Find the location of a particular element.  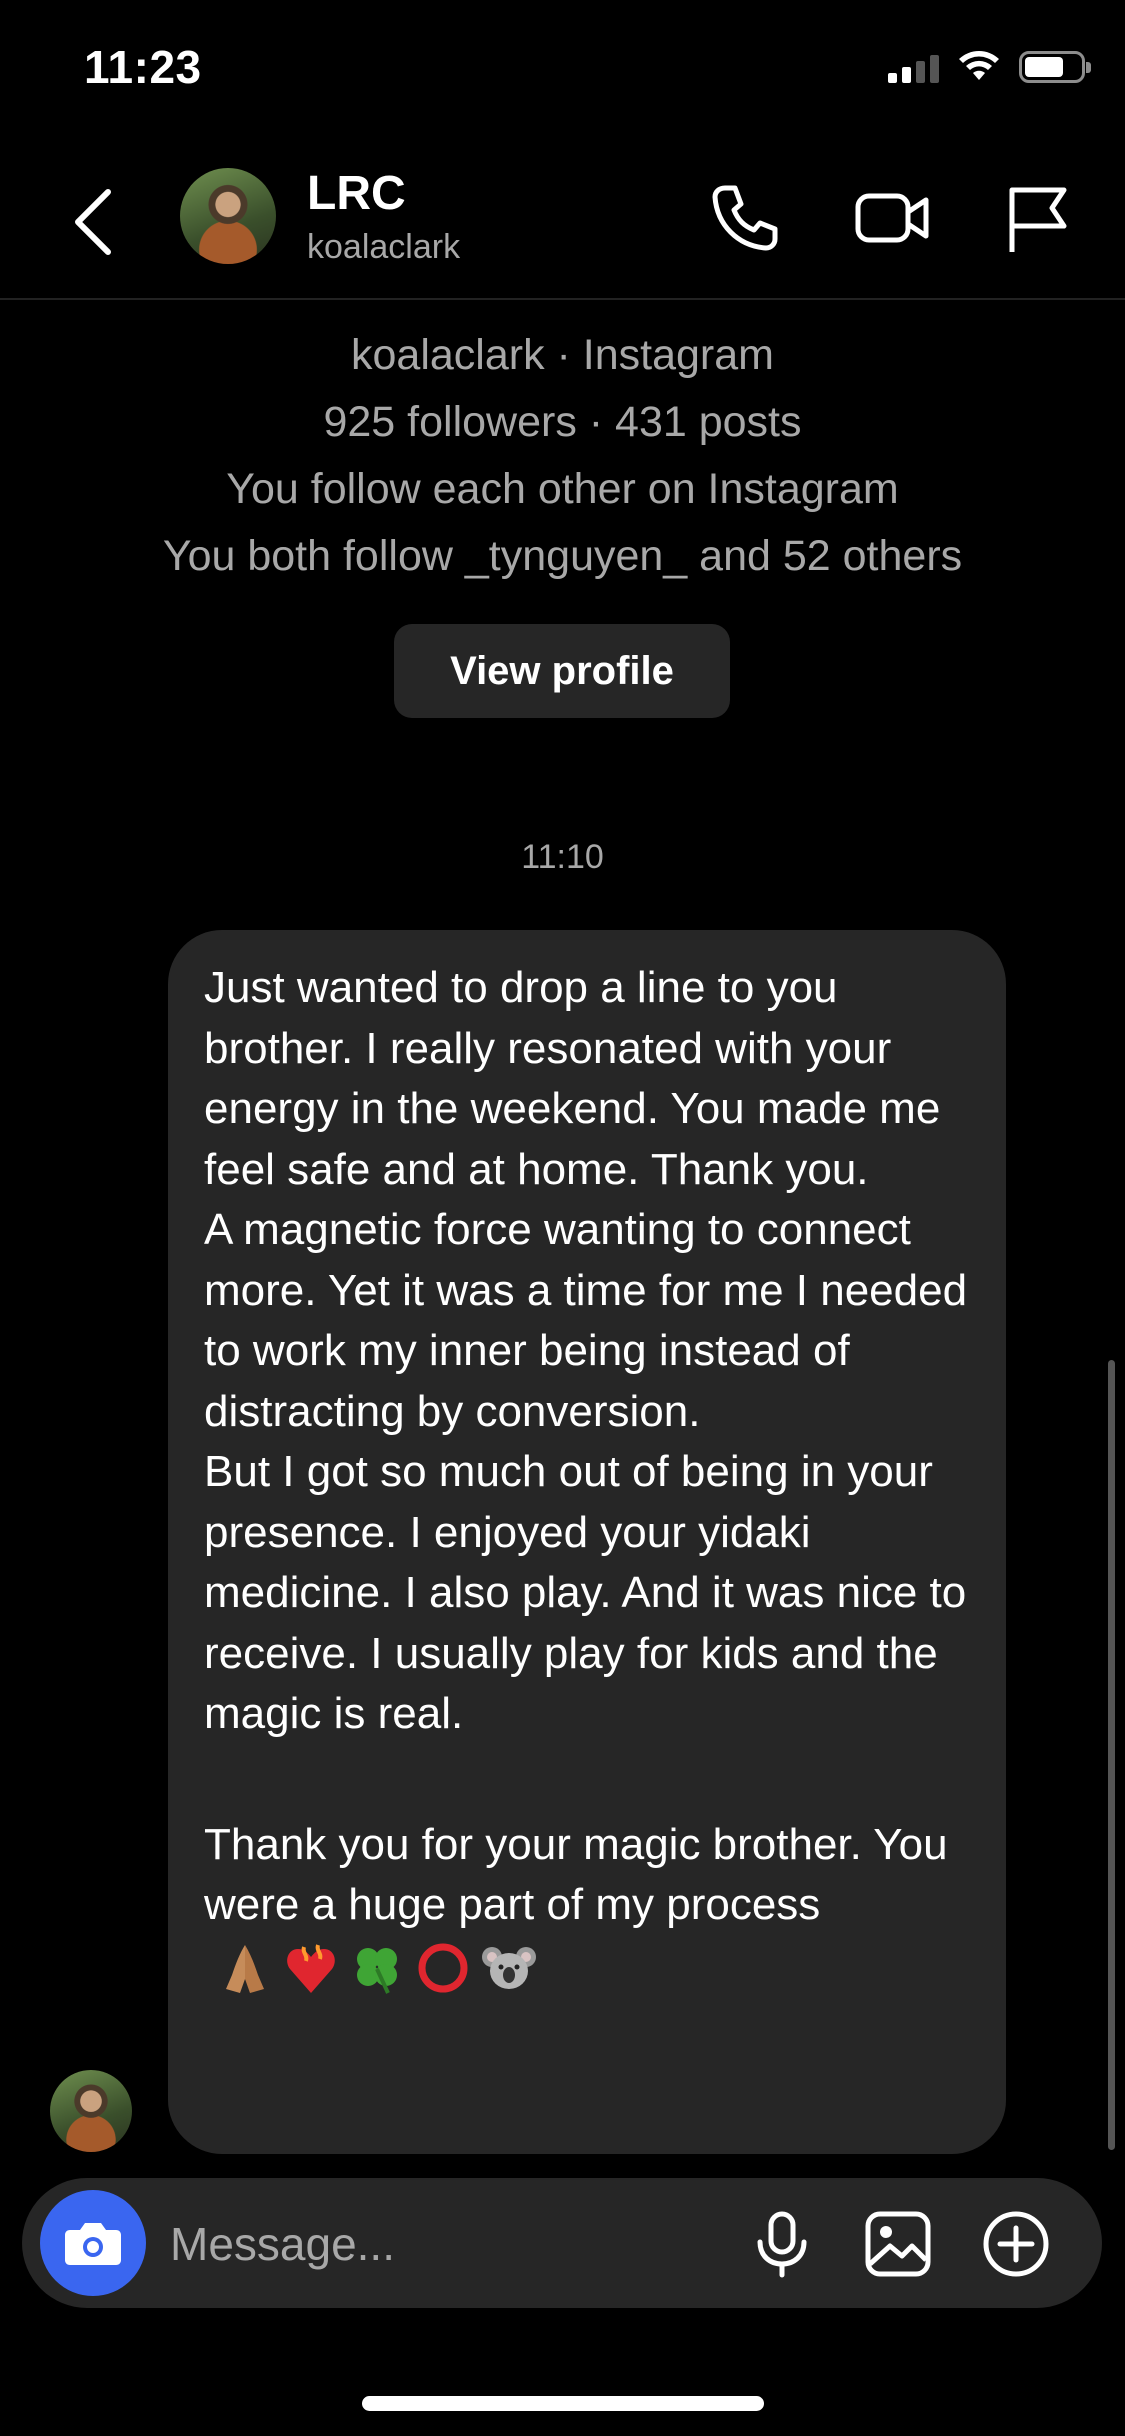

message-input is located at coordinates (450, 2244).